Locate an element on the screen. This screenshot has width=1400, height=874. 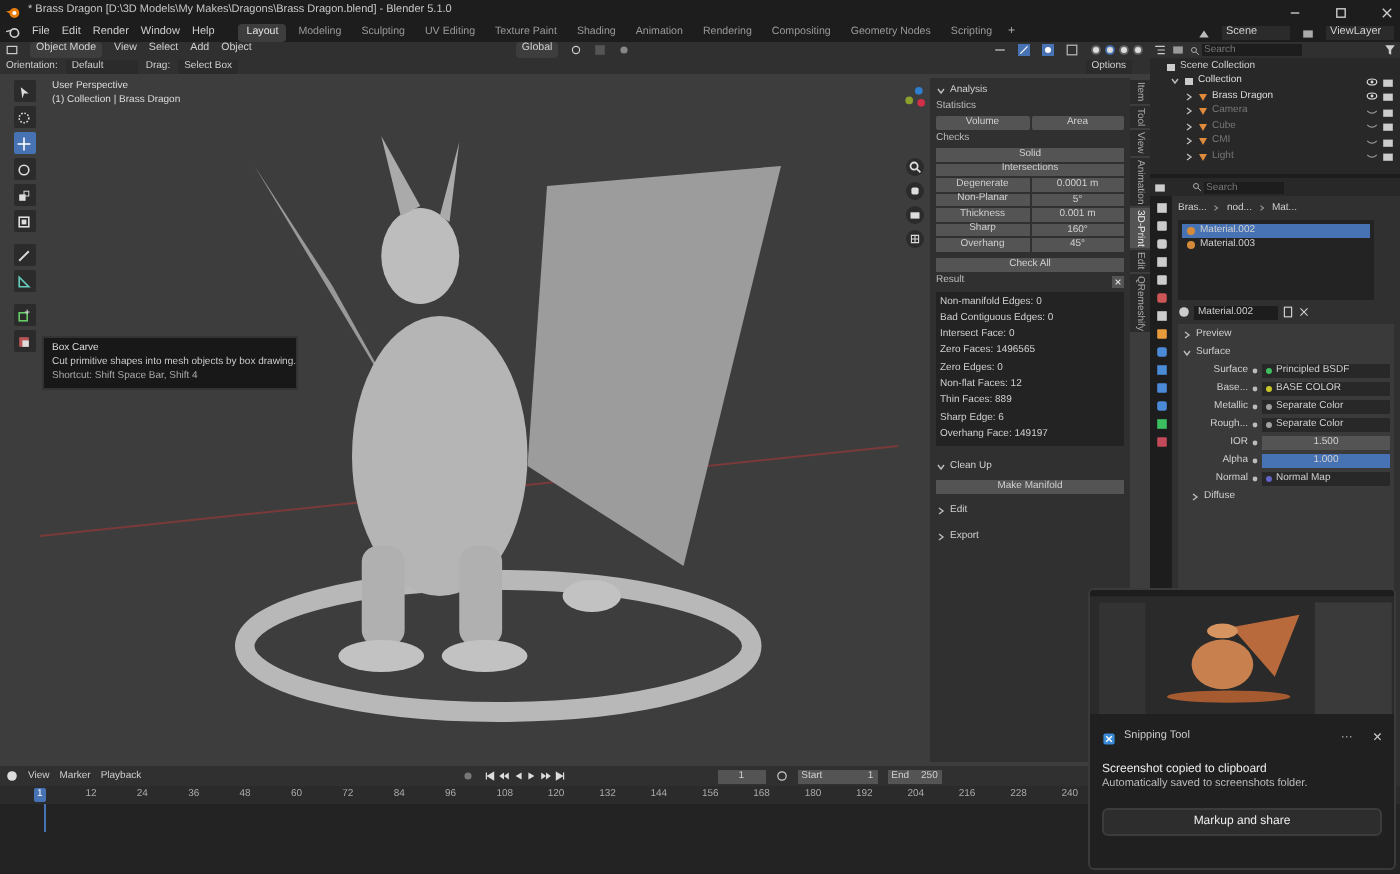
annotate-icon is located at coordinates (24, 255).